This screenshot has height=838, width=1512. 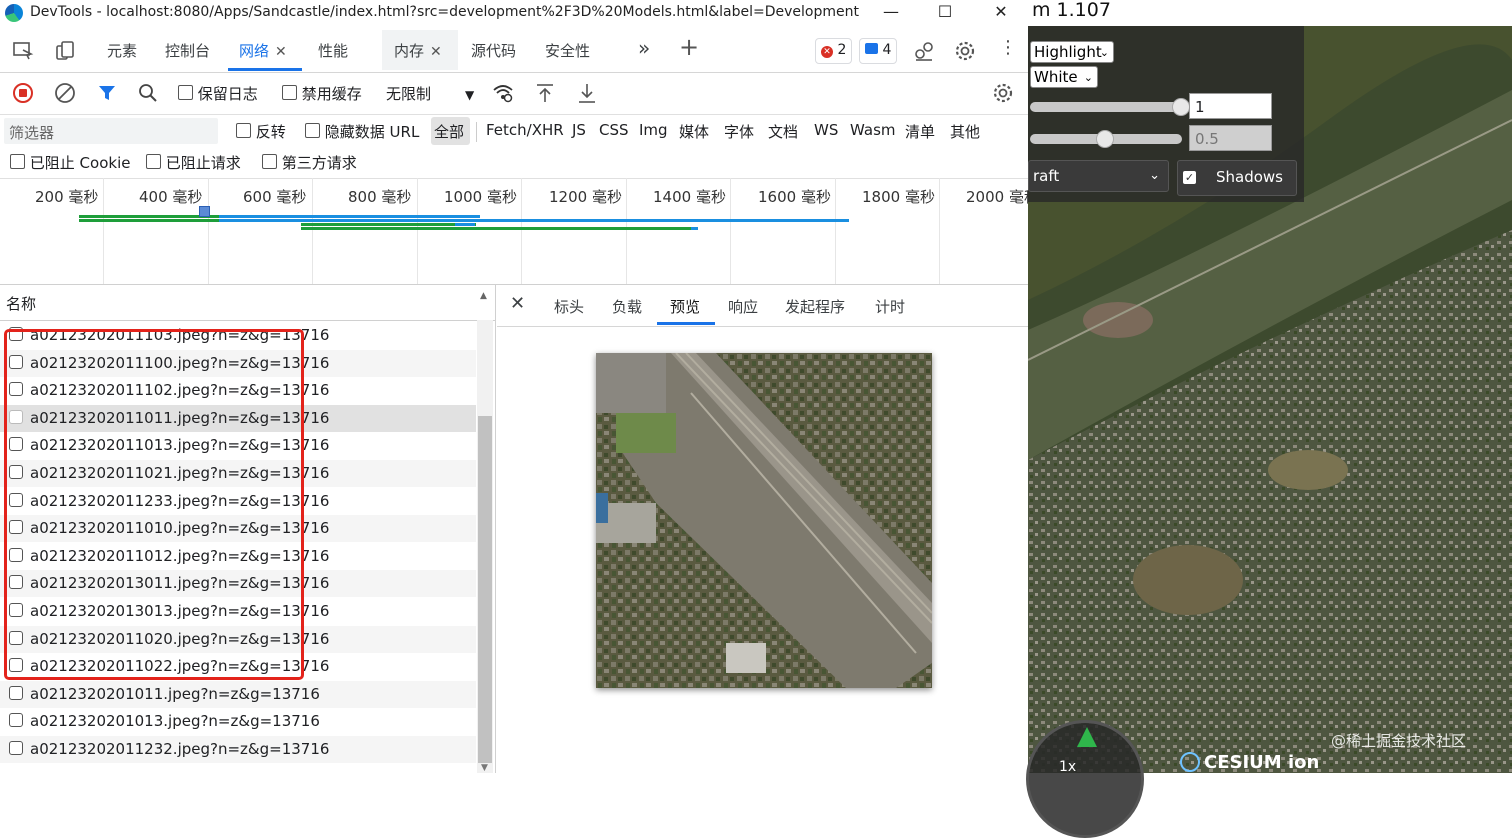 What do you see at coordinates (238, 529) in the screenshot?
I see `table-row: a02123202011010.jpeg?n=z&g=13716` at bounding box center [238, 529].